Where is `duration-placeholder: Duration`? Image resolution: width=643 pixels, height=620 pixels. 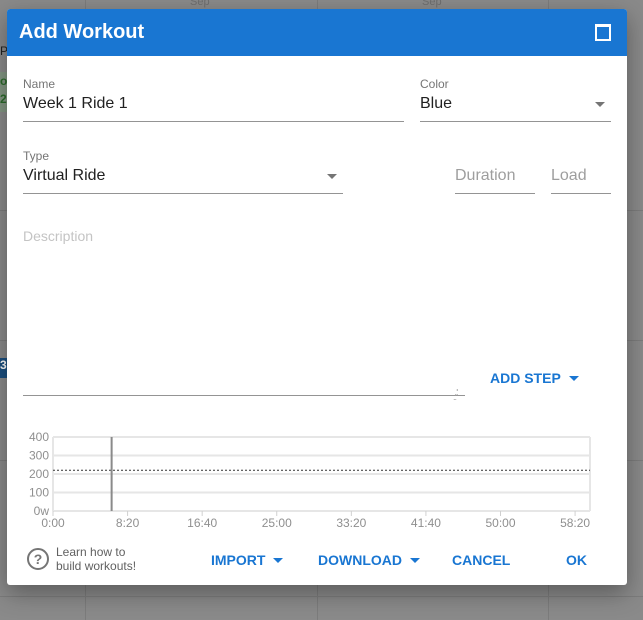
duration-placeholder: Duration is located at coordinates (485, 175).